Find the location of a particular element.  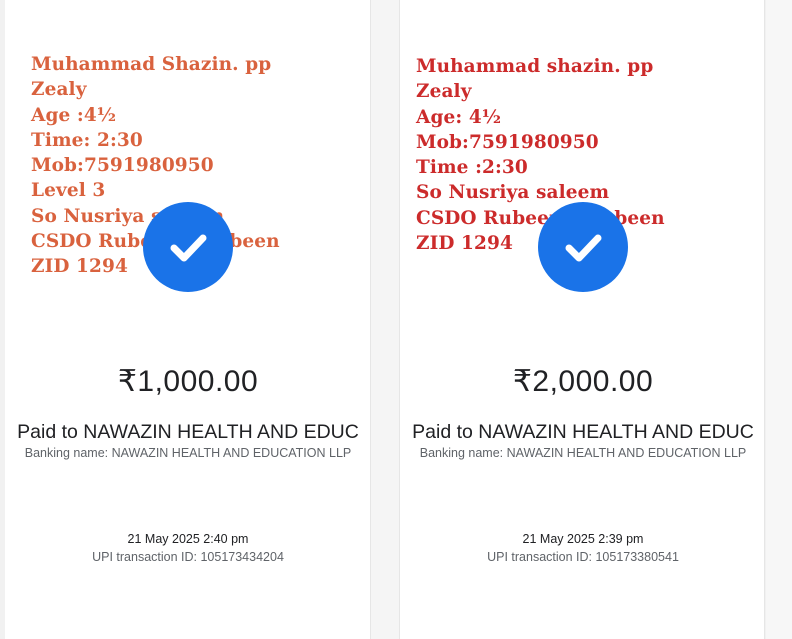

payment-amount: ₹2,000.00 is located at coordinates (583, 381).